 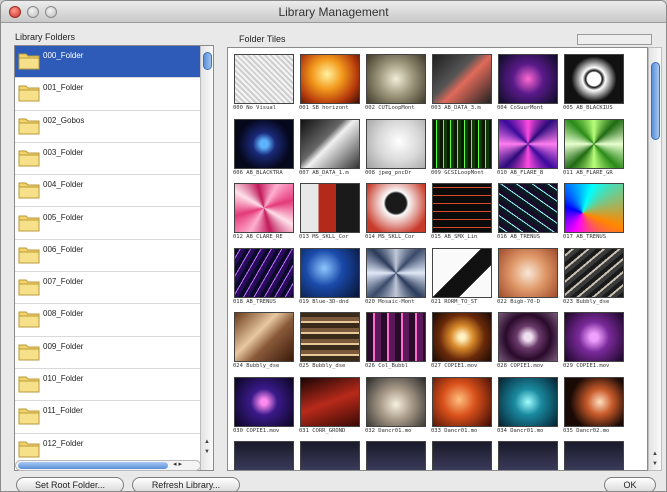 What do you see at coordinates (614, 39) in the screenshot?
I see `tile-filter-field` at bounding box center [614, 39].